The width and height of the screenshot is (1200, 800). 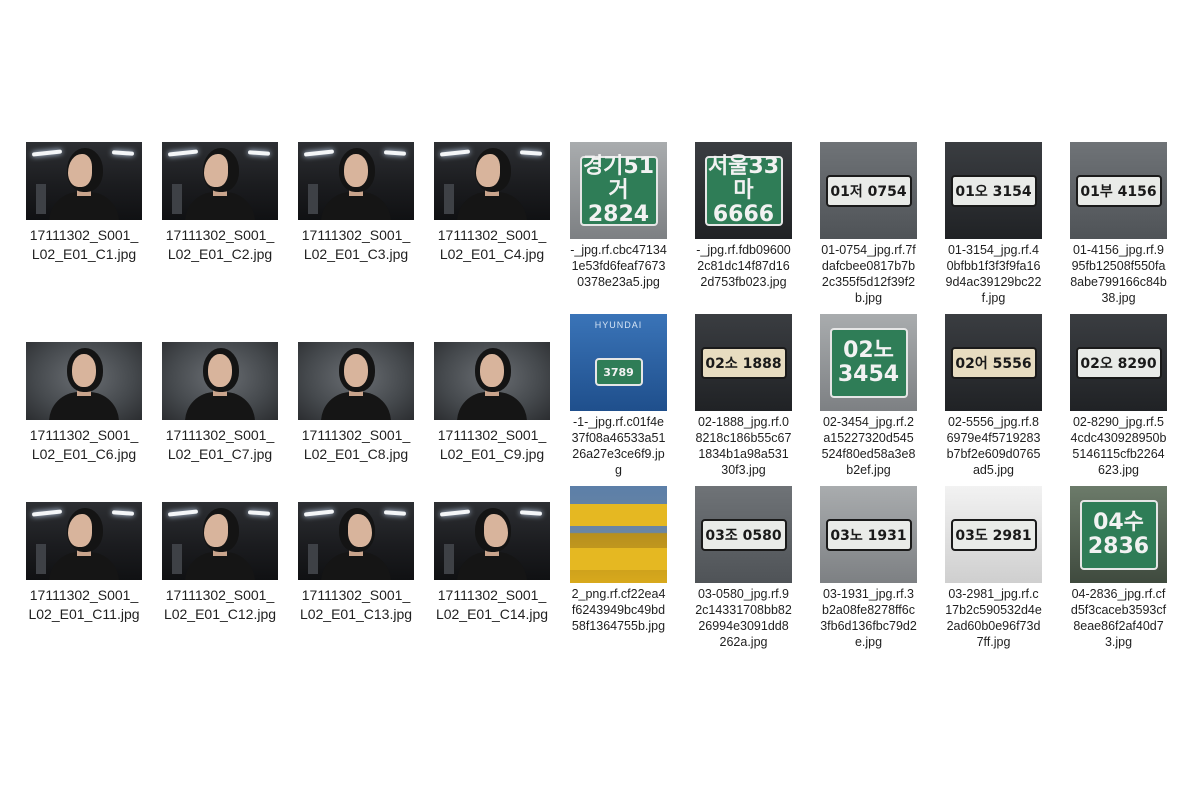 What do you see at coordinates (492, 244) in the screenshot?
I see `file-name: 17111302_S001_L02_E01_C4.jpg` at bounding box center [492, 244].